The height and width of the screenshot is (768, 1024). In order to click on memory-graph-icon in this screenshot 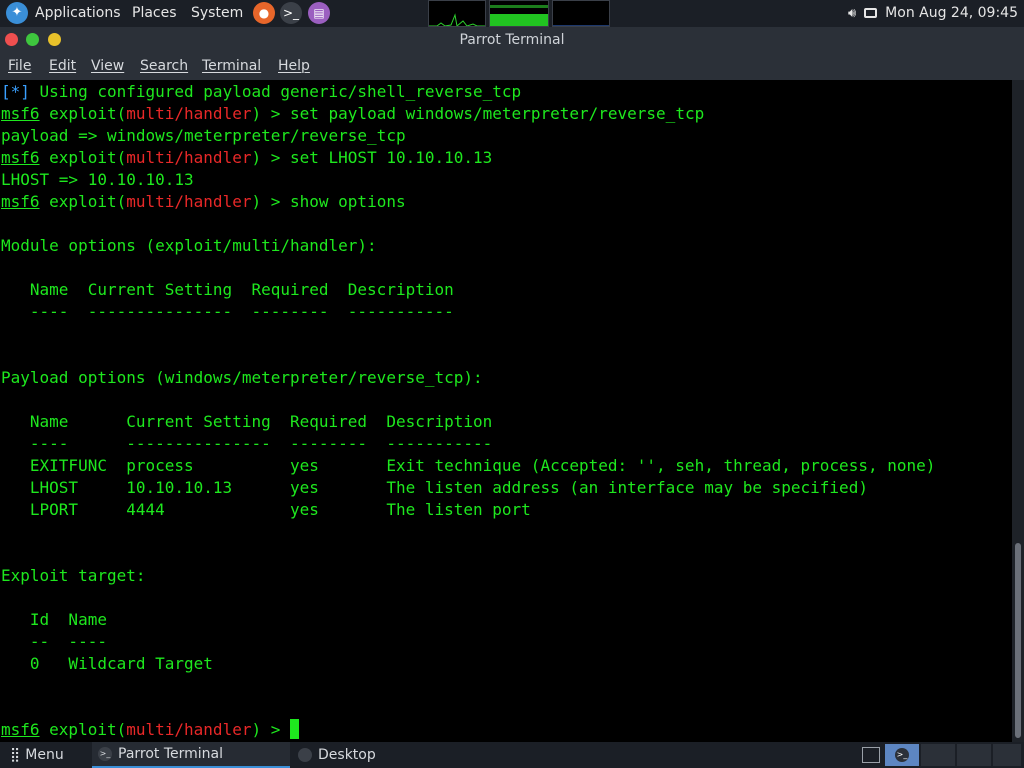, I will do `click(519, 15)`.